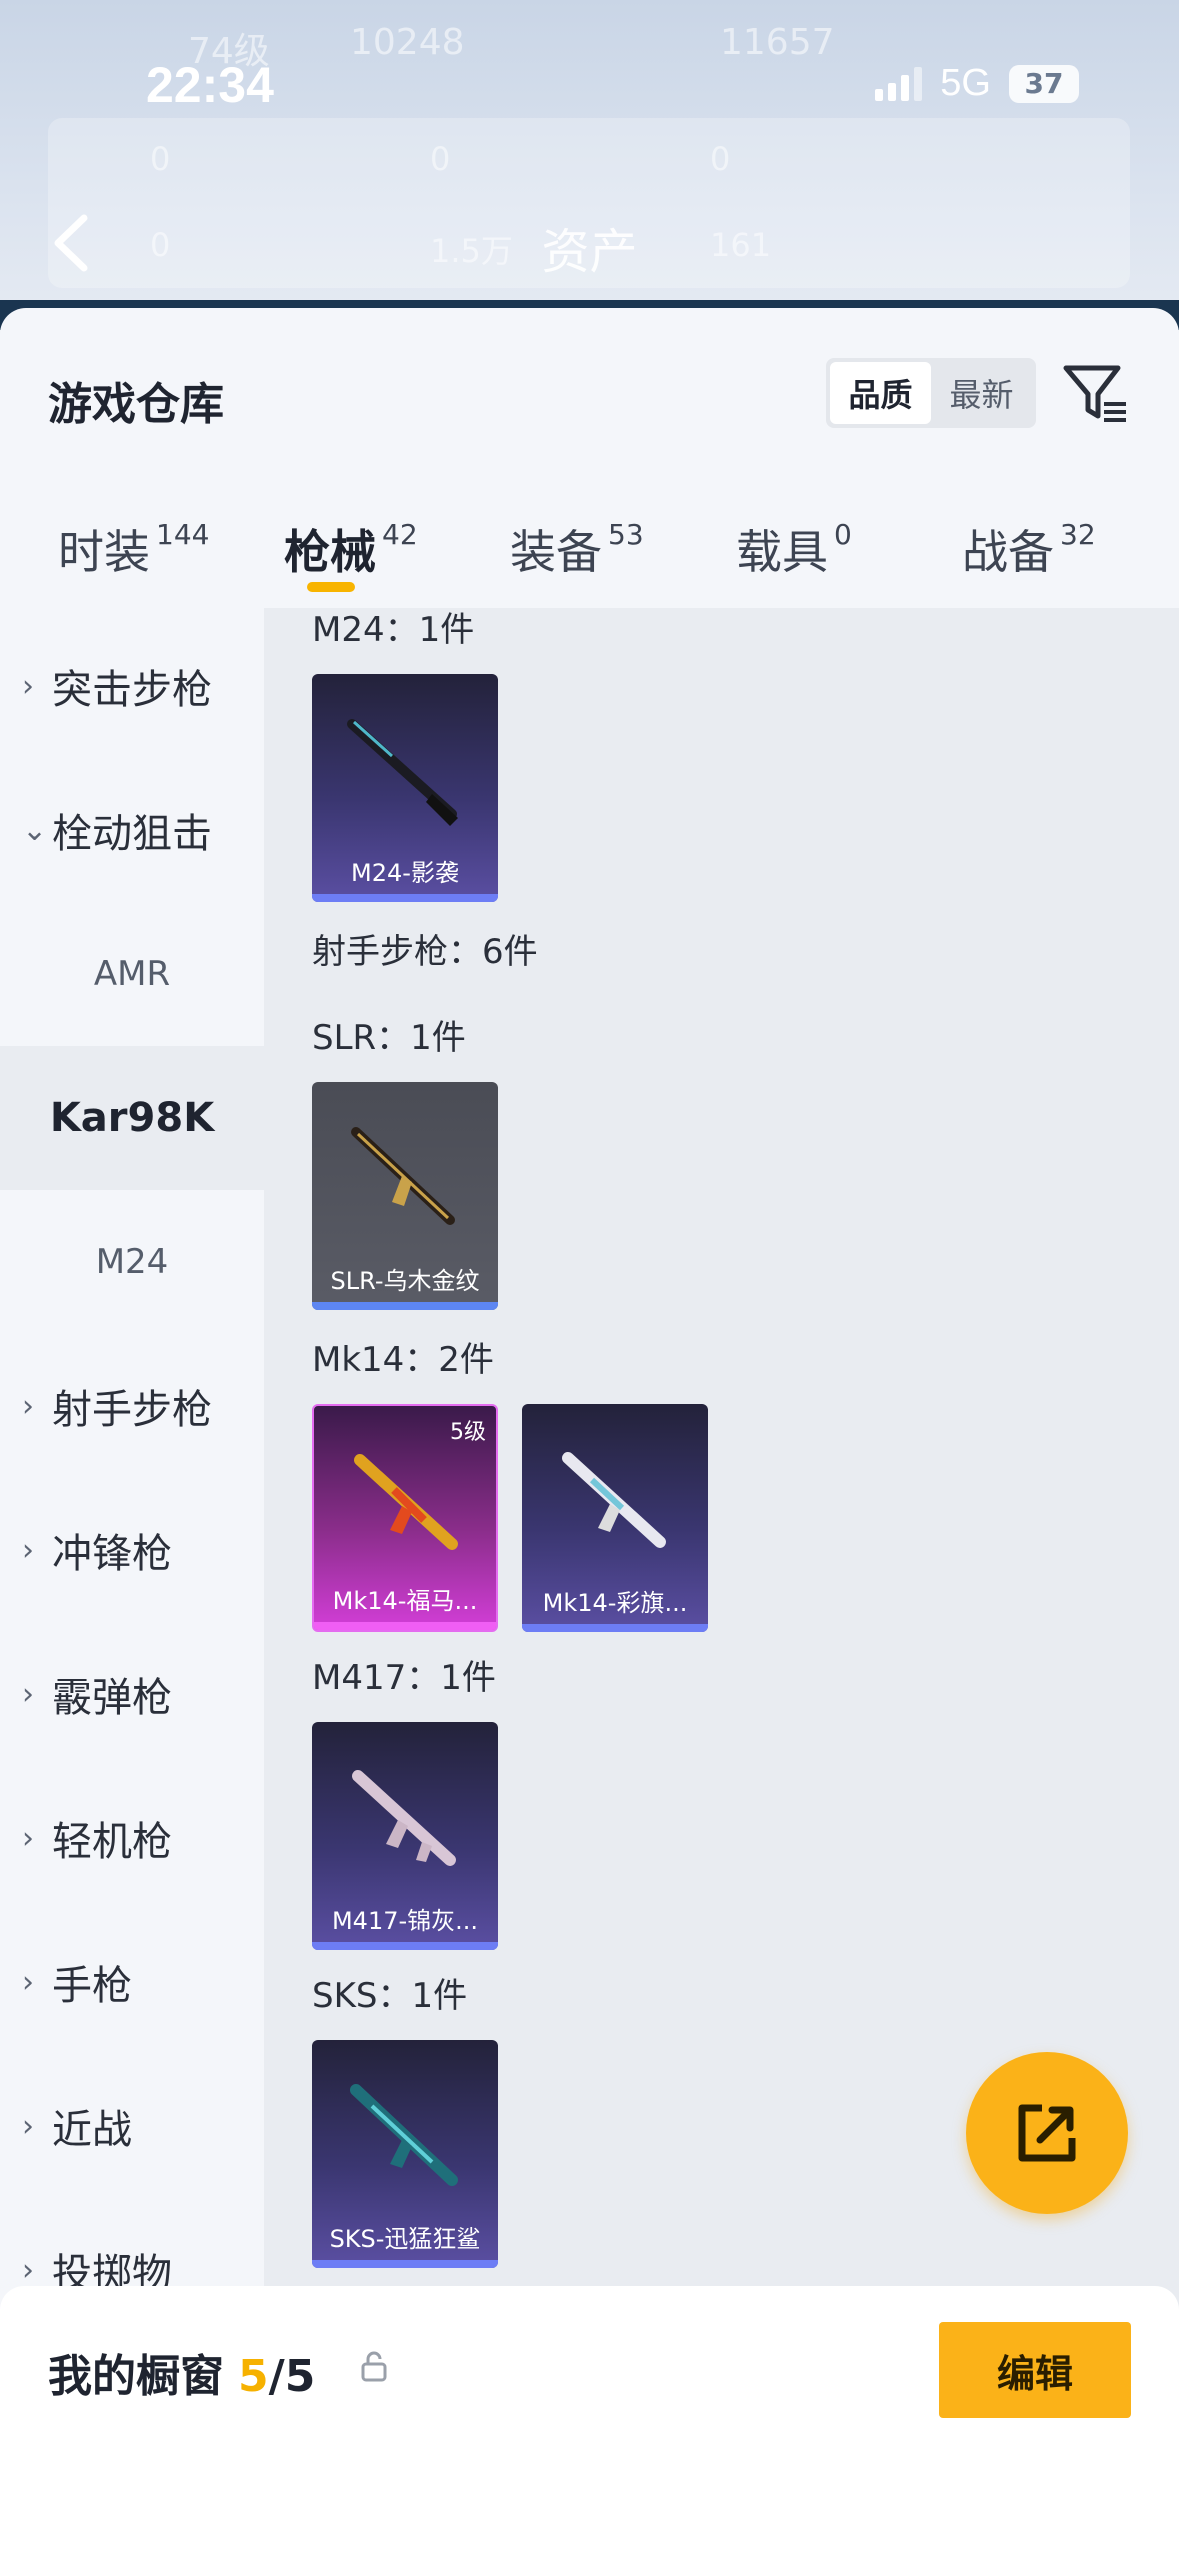  I want to click on tab-fashion: 时装 144, so click(133, 549).